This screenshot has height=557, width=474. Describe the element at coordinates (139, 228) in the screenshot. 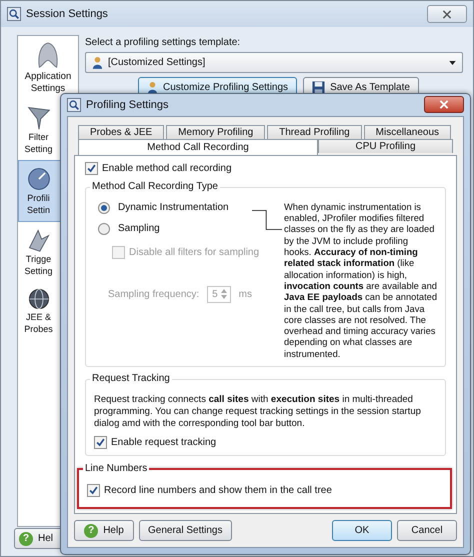

I see `radio-label: Sampling` at that location.